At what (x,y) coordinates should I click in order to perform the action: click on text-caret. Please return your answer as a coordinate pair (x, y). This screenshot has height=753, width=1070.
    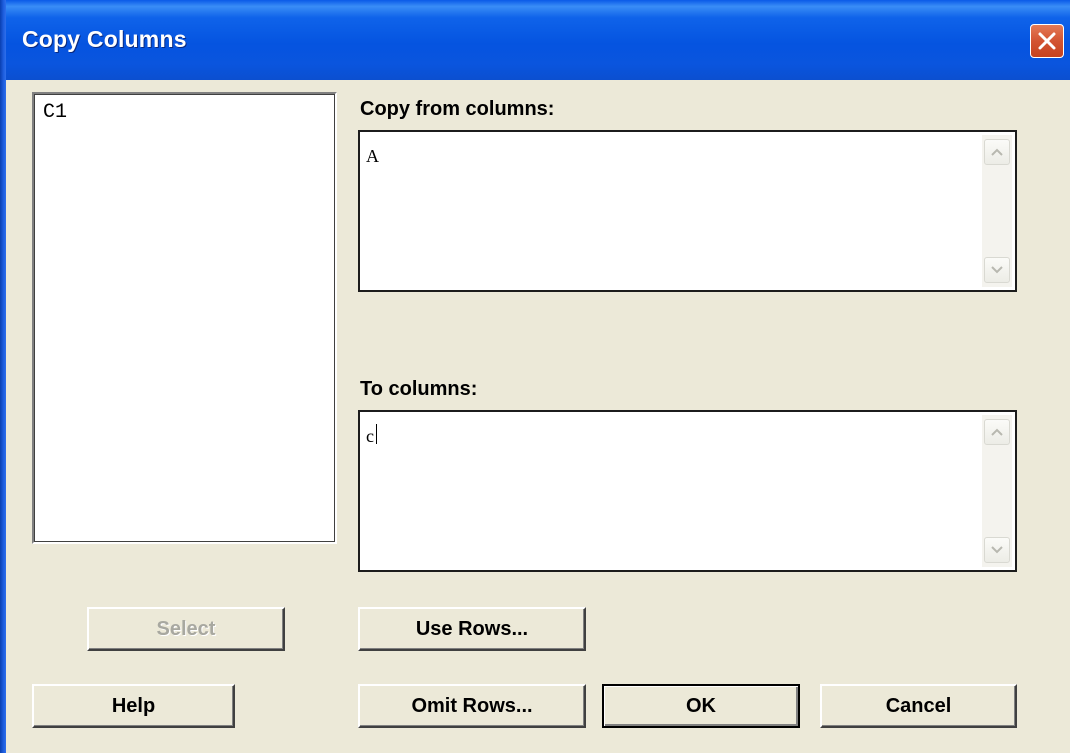
    Looking at the image, I should click on (376, 434).